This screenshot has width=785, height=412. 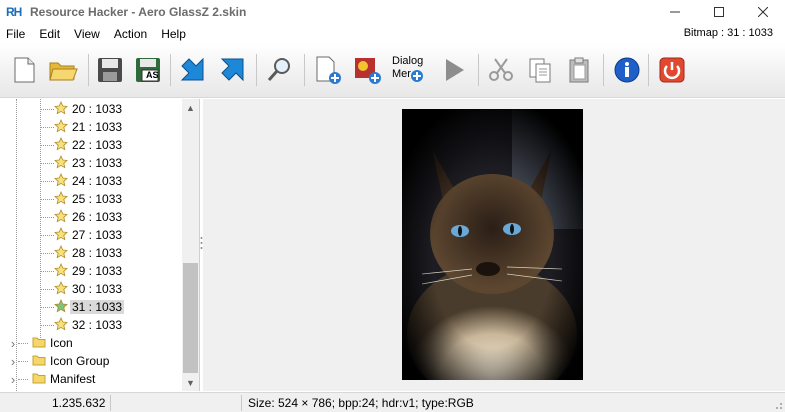 What do you see at coordinates (79, 403) in the screenshot?
I see `status-offset: 1.235.632` at bounding box center [79, 403].